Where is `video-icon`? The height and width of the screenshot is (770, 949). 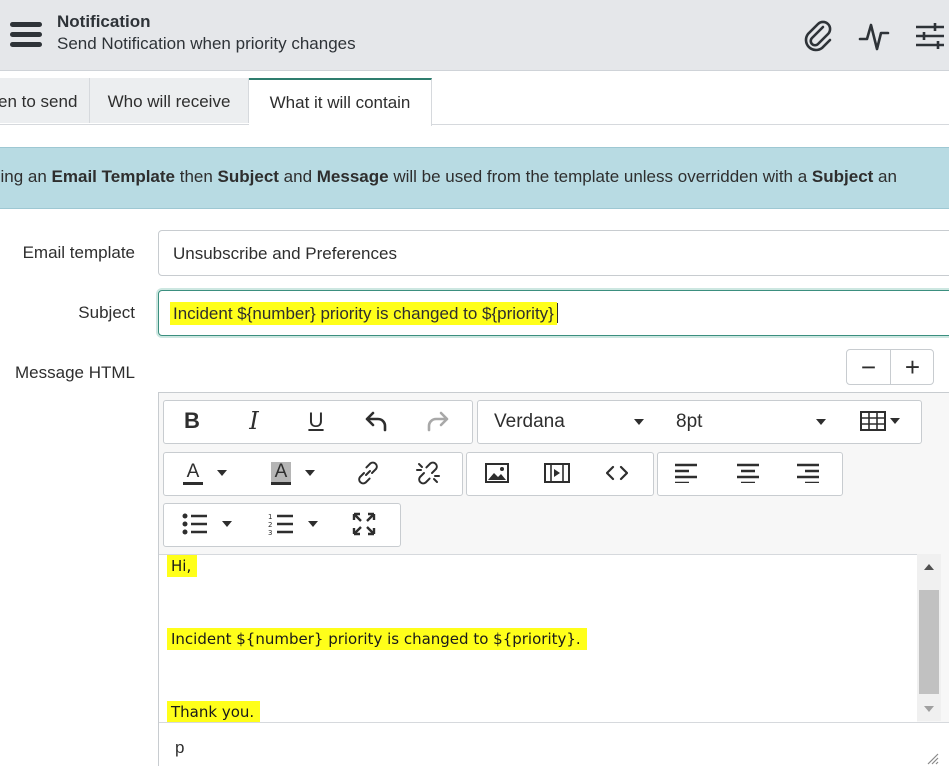
video-icon is located at coordinates (557, 473).